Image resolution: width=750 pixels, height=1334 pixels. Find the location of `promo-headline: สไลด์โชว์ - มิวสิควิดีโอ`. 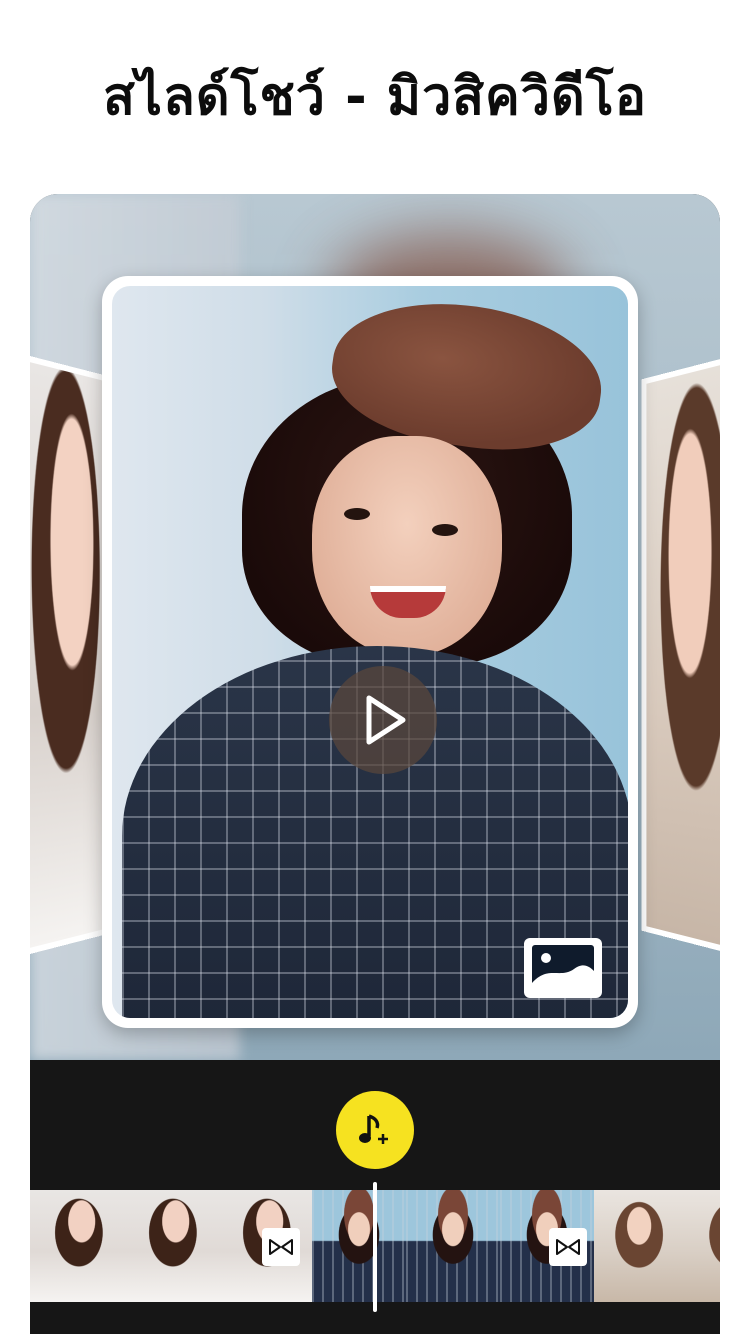

promo-headline: สไลด์โชว์ - มิวสิควิดีโอ is located at coordinates (375, 97).